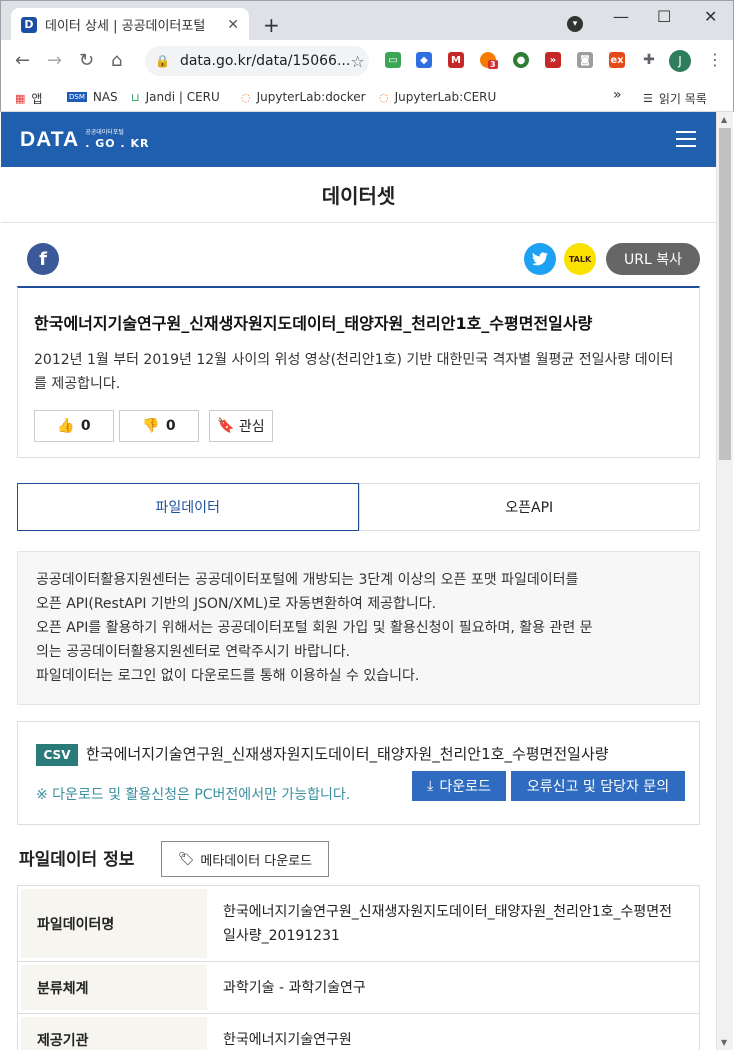  What do you see at coordinates (162, 61) in the screenshot?
I see `lock-icon: 🔒` at bounding box center [162, 61].